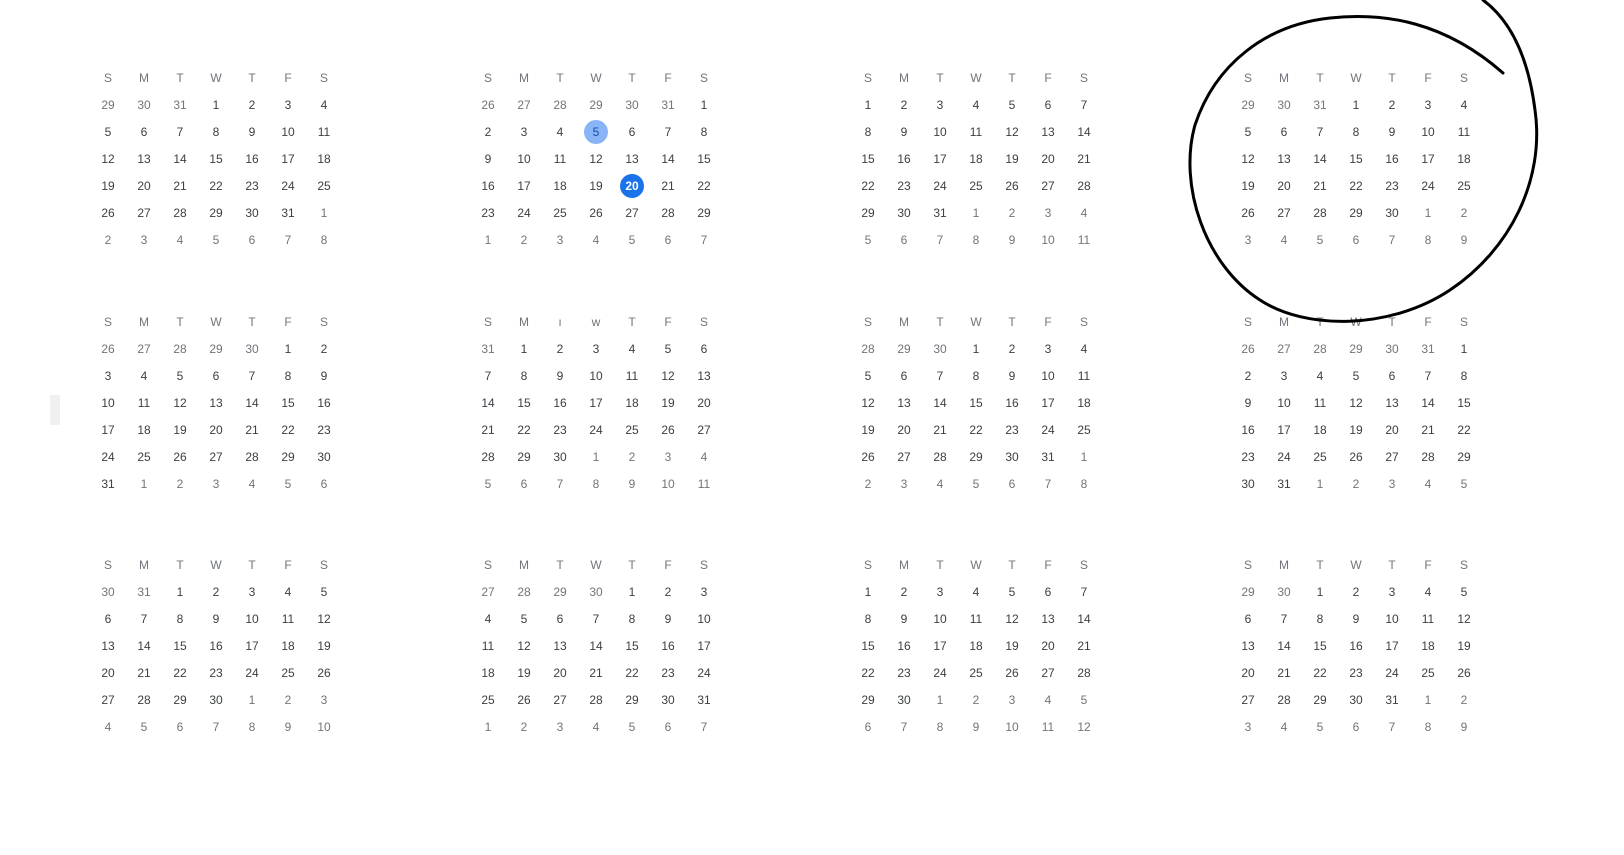 The height and width of the screenshot is (855, 1624). What do you see at coordinates (704, 403) in the screenshot?
I see `day-cell: 20` at bounding box center [704, 403].